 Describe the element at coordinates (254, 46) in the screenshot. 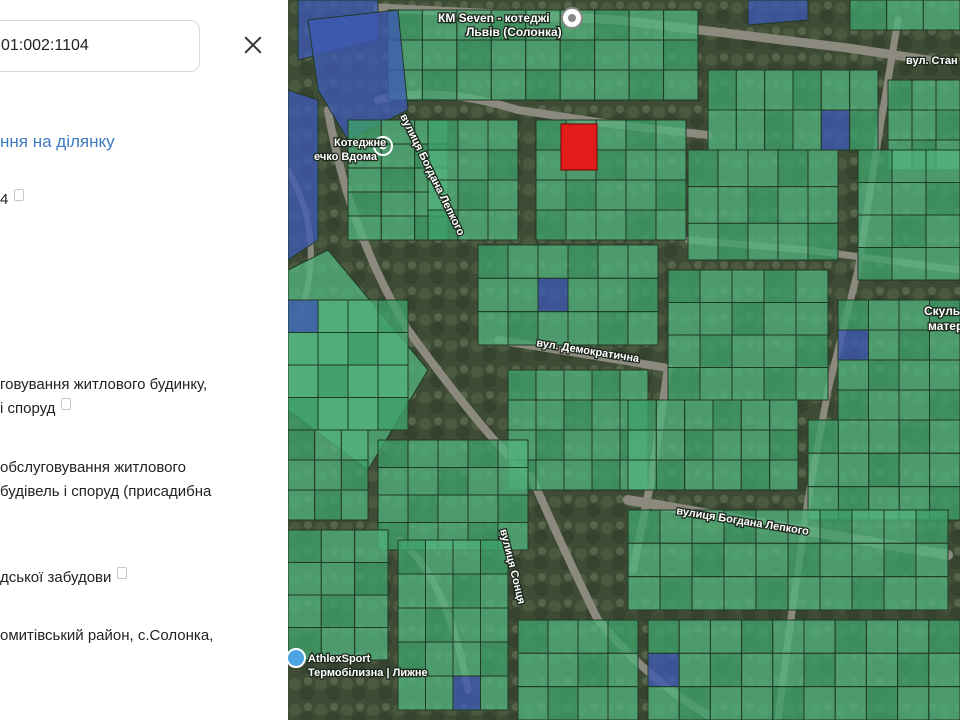

I see `close-icon` at that location.